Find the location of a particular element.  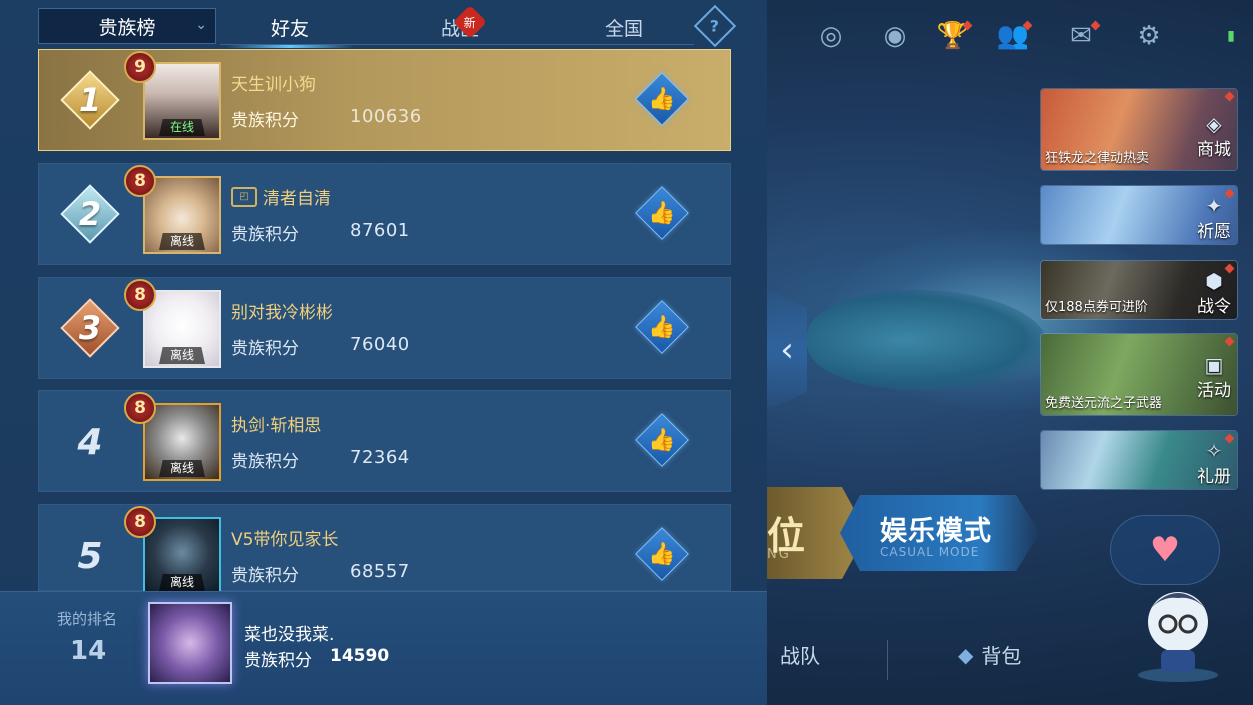

leaderboard-row: 1 在线 9 天生训小狗 贵族积分 100636 👍 is located at coordinates (384, 100).